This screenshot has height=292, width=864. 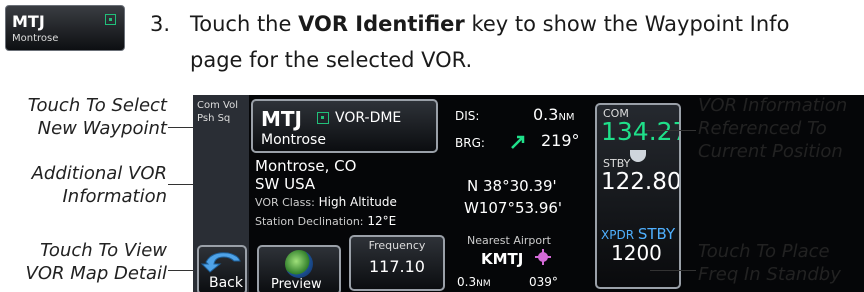 I want to click on preview-button: Preview, so click(x=299, y=268).